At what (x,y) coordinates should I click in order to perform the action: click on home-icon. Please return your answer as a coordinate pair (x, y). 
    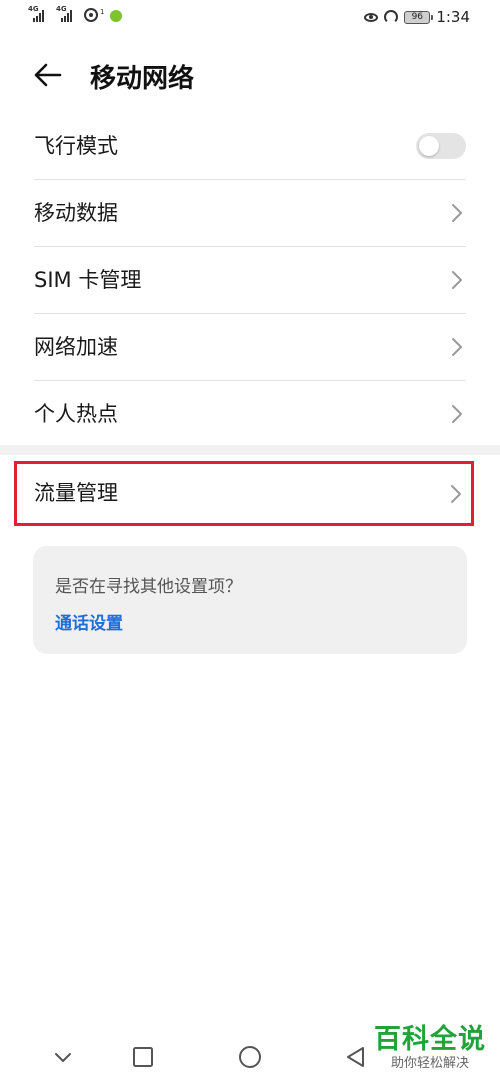
    Looking at the image, I should click on (250, 1057).